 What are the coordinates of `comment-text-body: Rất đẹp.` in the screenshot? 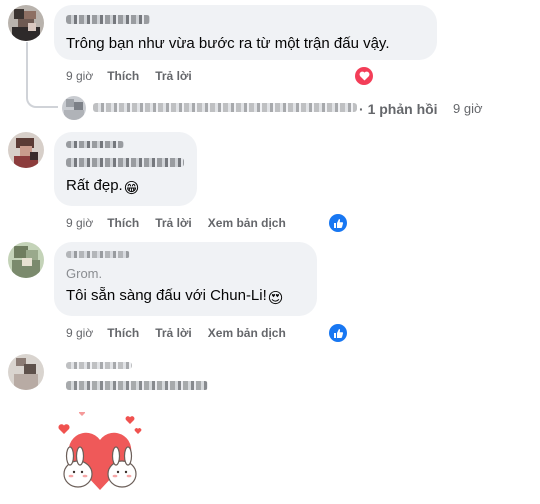 It's located at (94, 185).